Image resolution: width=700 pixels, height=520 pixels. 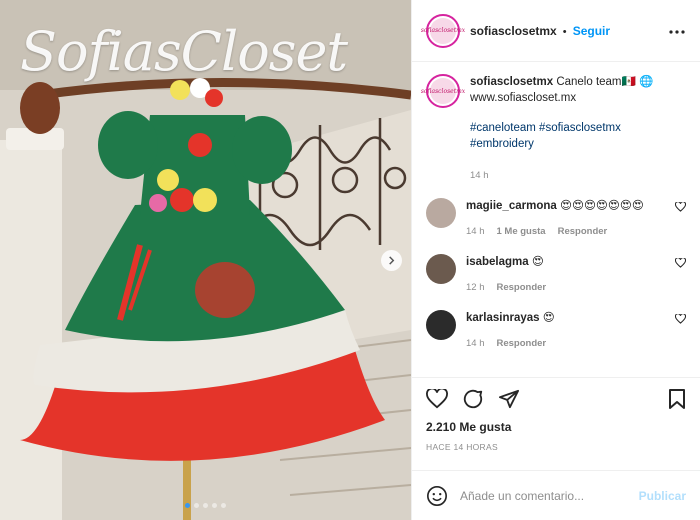 I want to click on next-image-button, so click(x=391, y=260).